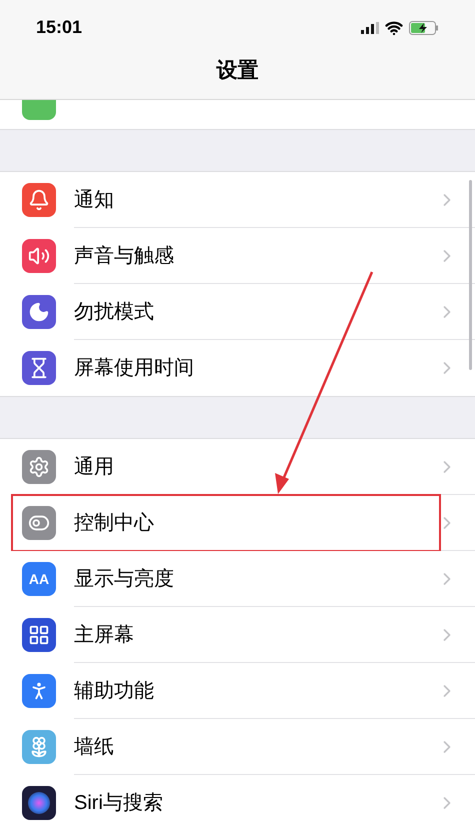 Image resolution: width=475 pixels, height=823 pixels. I want to click on siri-icon, so click(39, 803).